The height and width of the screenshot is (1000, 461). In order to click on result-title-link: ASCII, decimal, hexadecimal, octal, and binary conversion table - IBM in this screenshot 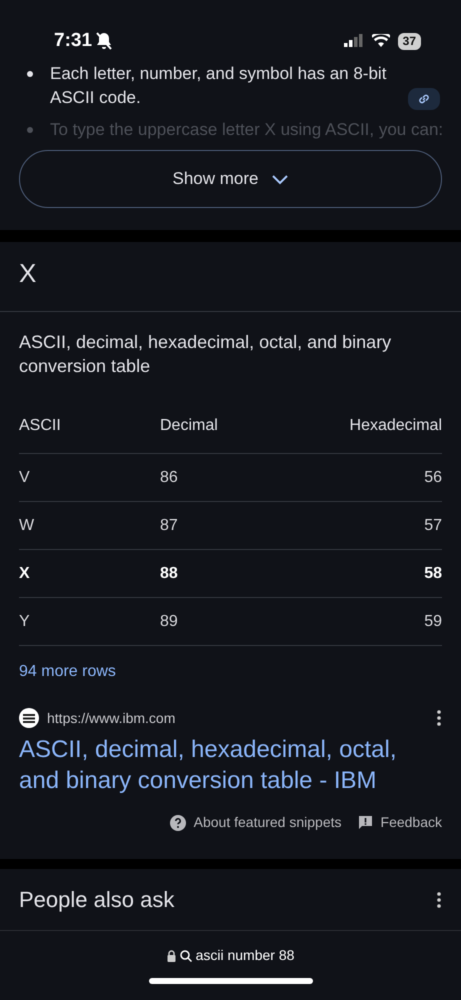, I will do `click(230, 765)`.